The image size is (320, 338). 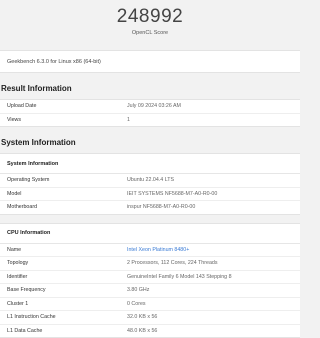 What do you see at coordinates (63, 317) in the screenshot?
I see `row-key: L1 Instruction Cache` at bounding box center [63, 317].